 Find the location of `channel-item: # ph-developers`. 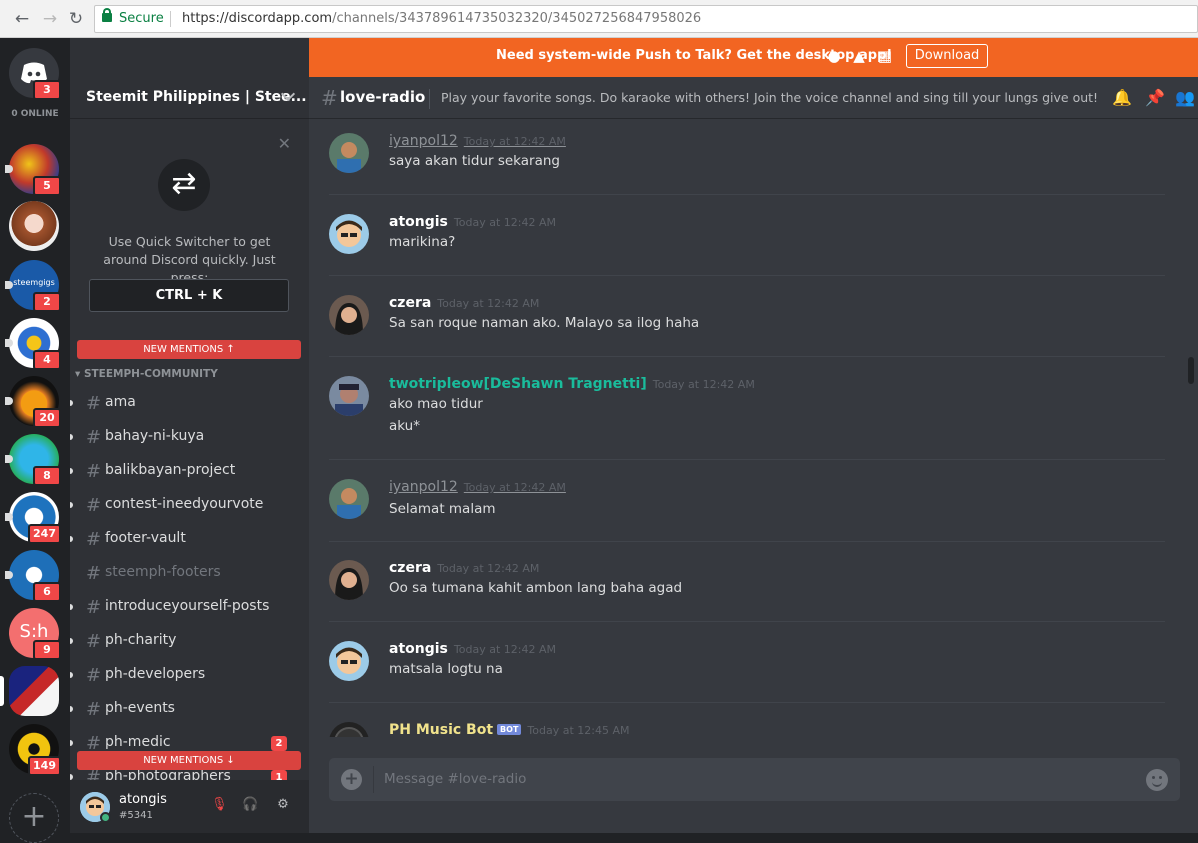

channel-item: # ph-developers is located at coordinates (186, 675).